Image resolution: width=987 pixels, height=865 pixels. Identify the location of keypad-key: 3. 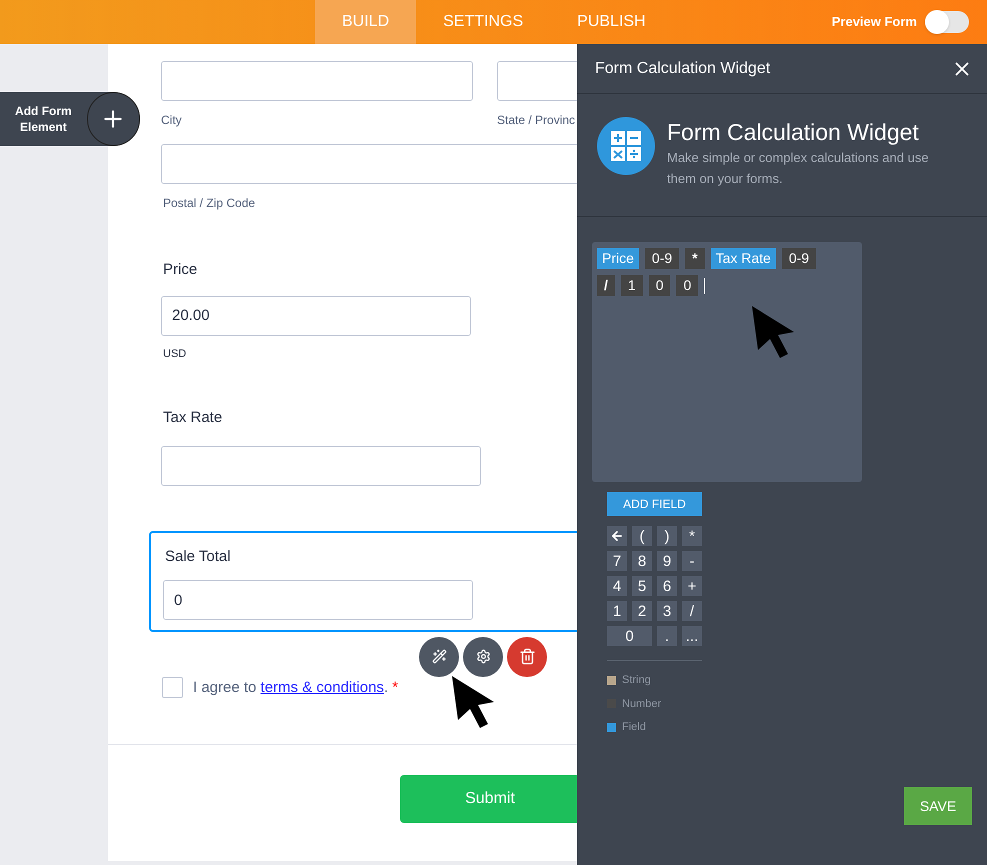
(667, 611).